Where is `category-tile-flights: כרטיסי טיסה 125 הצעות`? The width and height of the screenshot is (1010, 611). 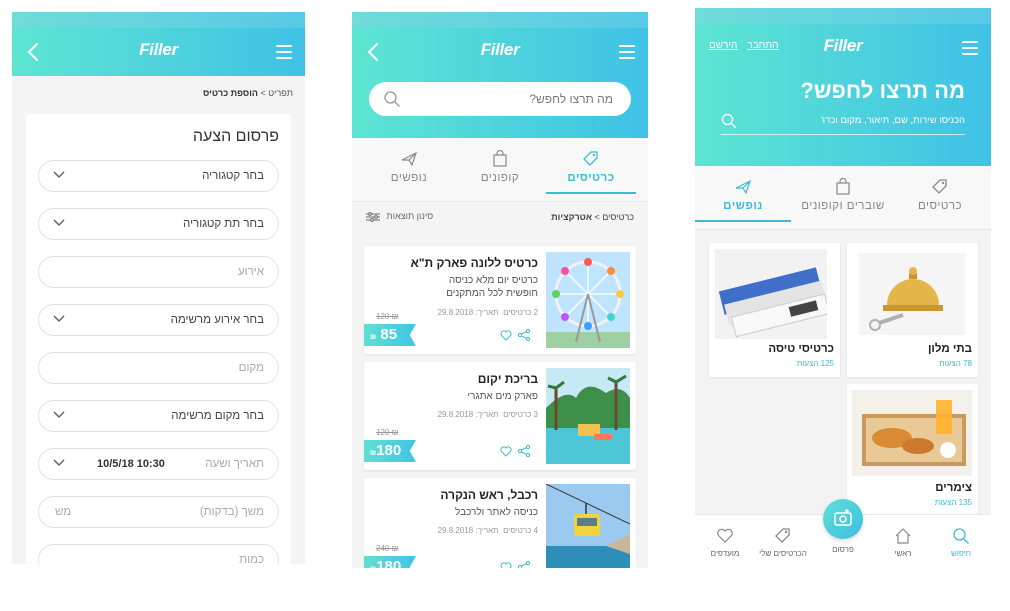 category-tile-flights: כרטיסי טיסה 125 הצעות is located at coordinates (774, 310).